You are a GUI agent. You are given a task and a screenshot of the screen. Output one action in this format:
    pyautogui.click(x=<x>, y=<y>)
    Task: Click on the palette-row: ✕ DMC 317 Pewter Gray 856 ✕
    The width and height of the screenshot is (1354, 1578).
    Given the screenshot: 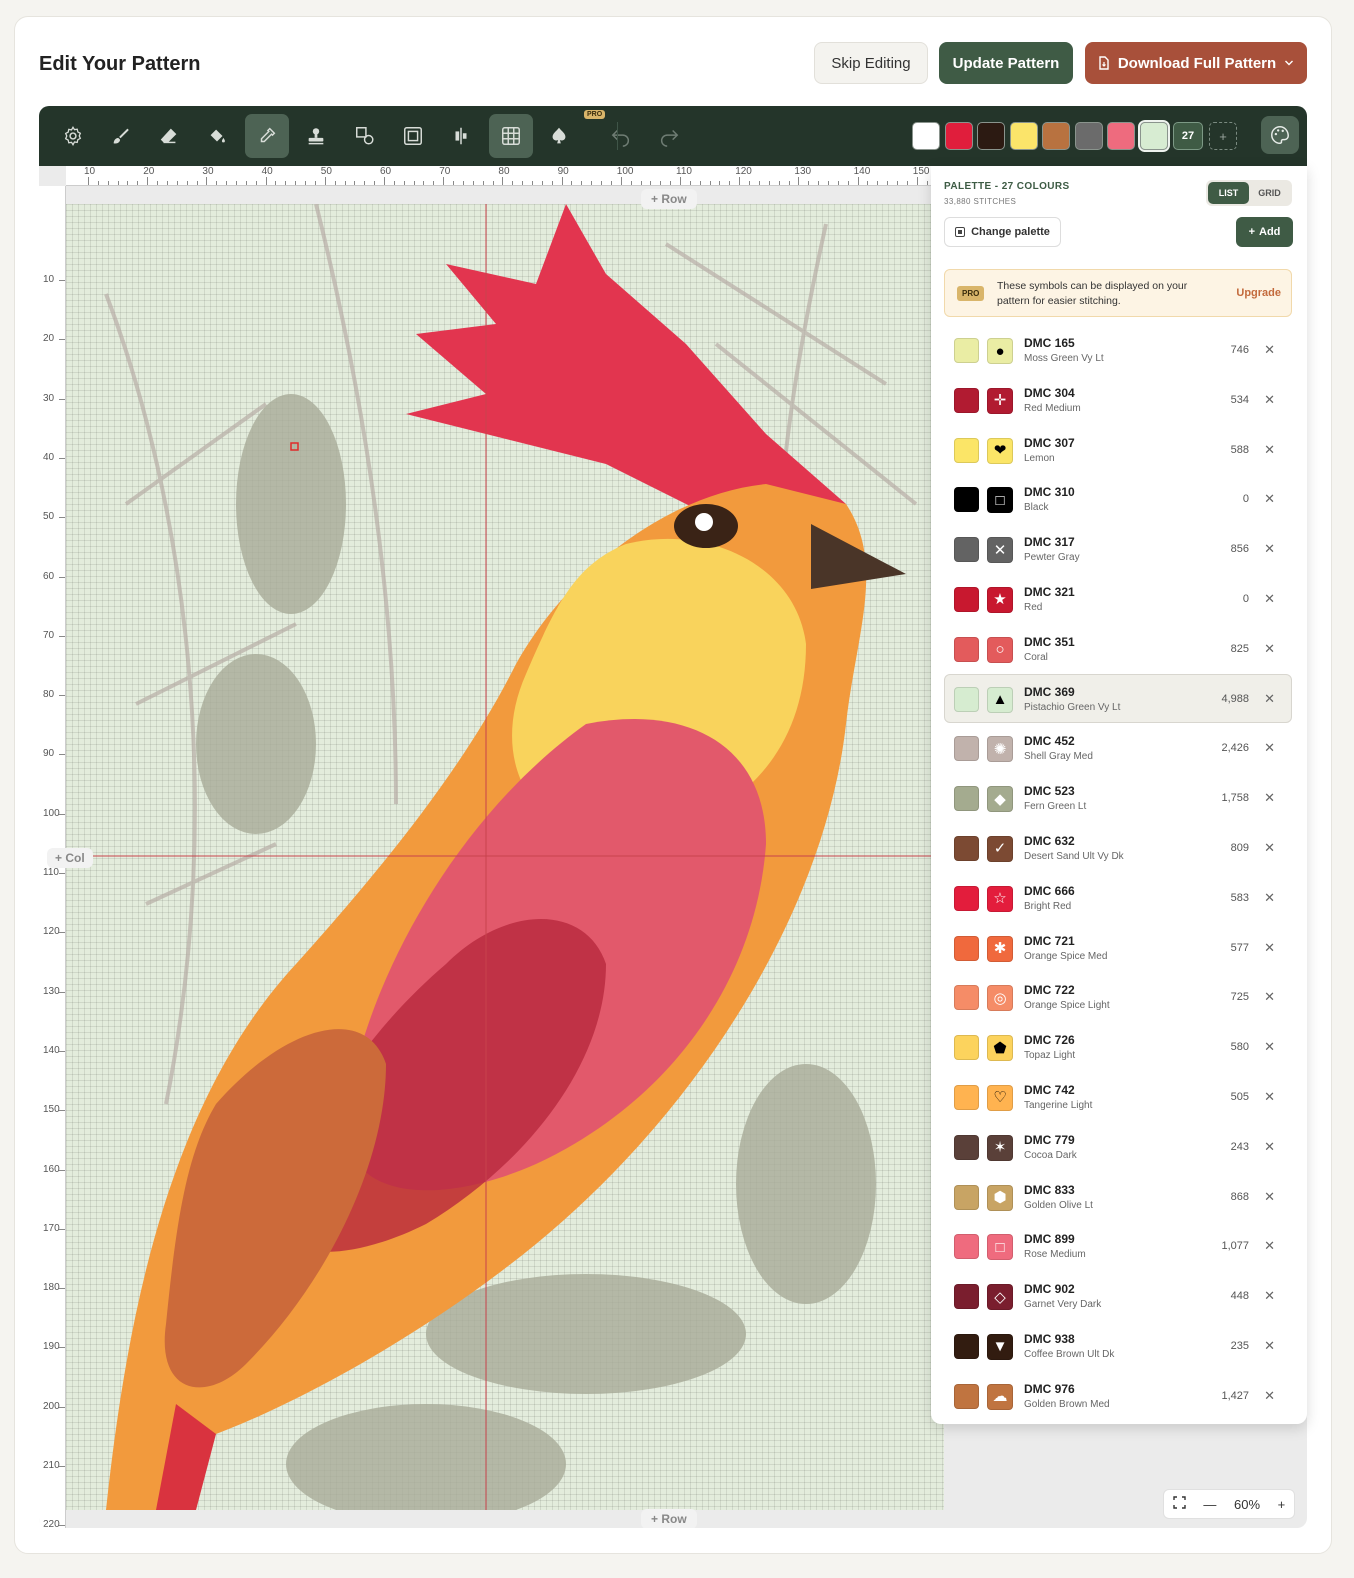 What is the action you would take?
    pyautogui.click(x=1118, y=549)
    